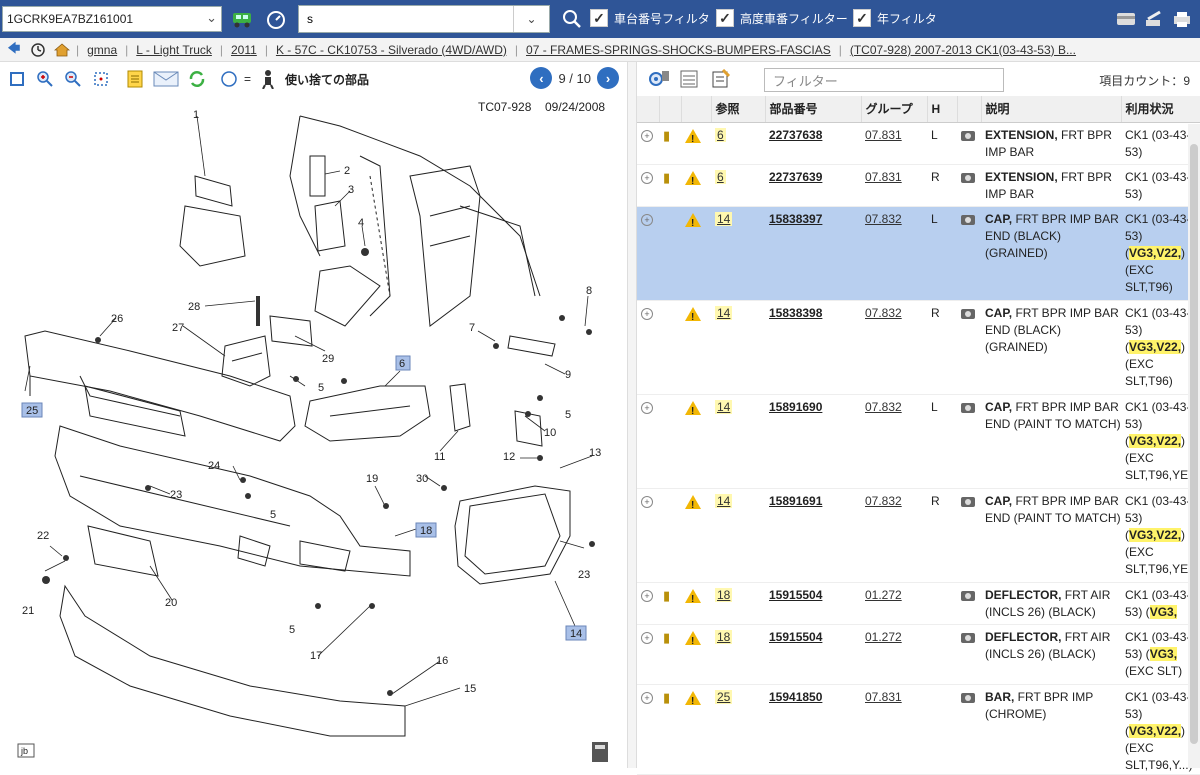  Describe the element at coordinates (576, 634) in the screenshot. I see `callout-14-box: 14` at that location.